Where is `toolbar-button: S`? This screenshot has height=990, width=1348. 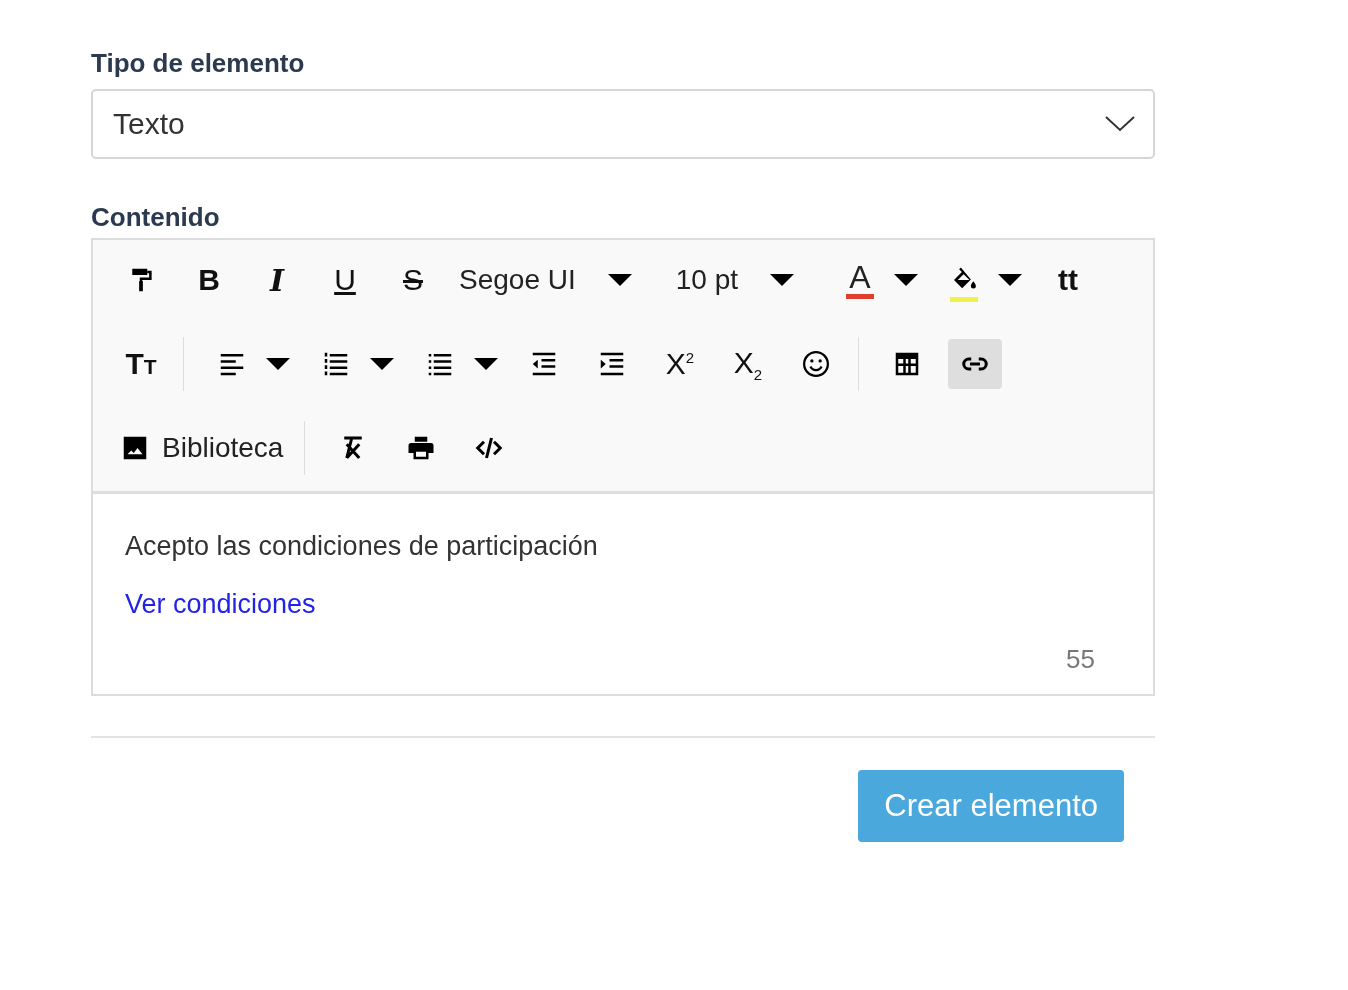 toolbar-button: S is located at coordinates (413, 280).